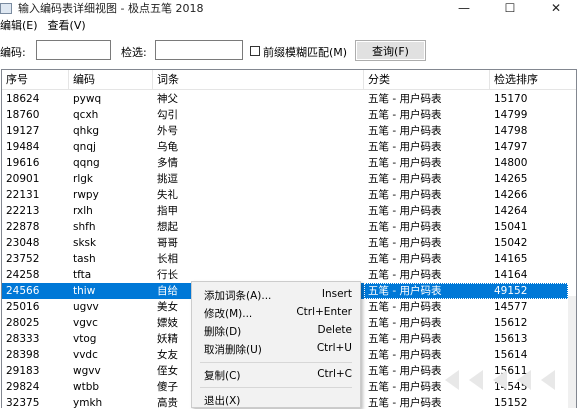  What do you see at coordinates (511, 147) in the screenshot?
I see `cell-order: 14797` at bounding box center [511, 147].